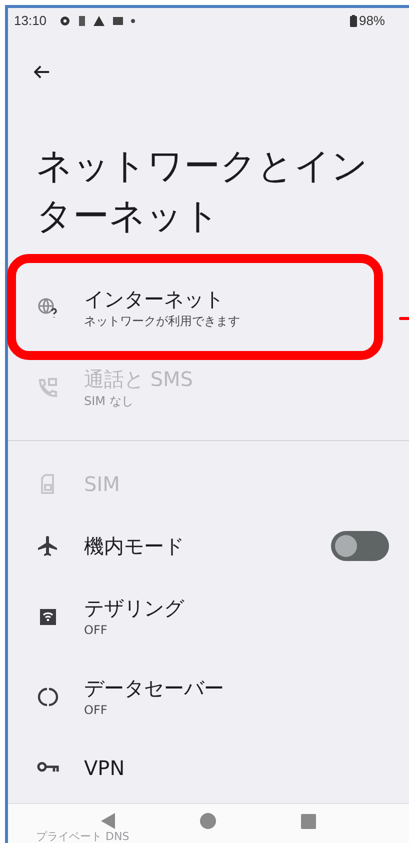  I want to click on item-title: 機内モード, so click(134, 546).